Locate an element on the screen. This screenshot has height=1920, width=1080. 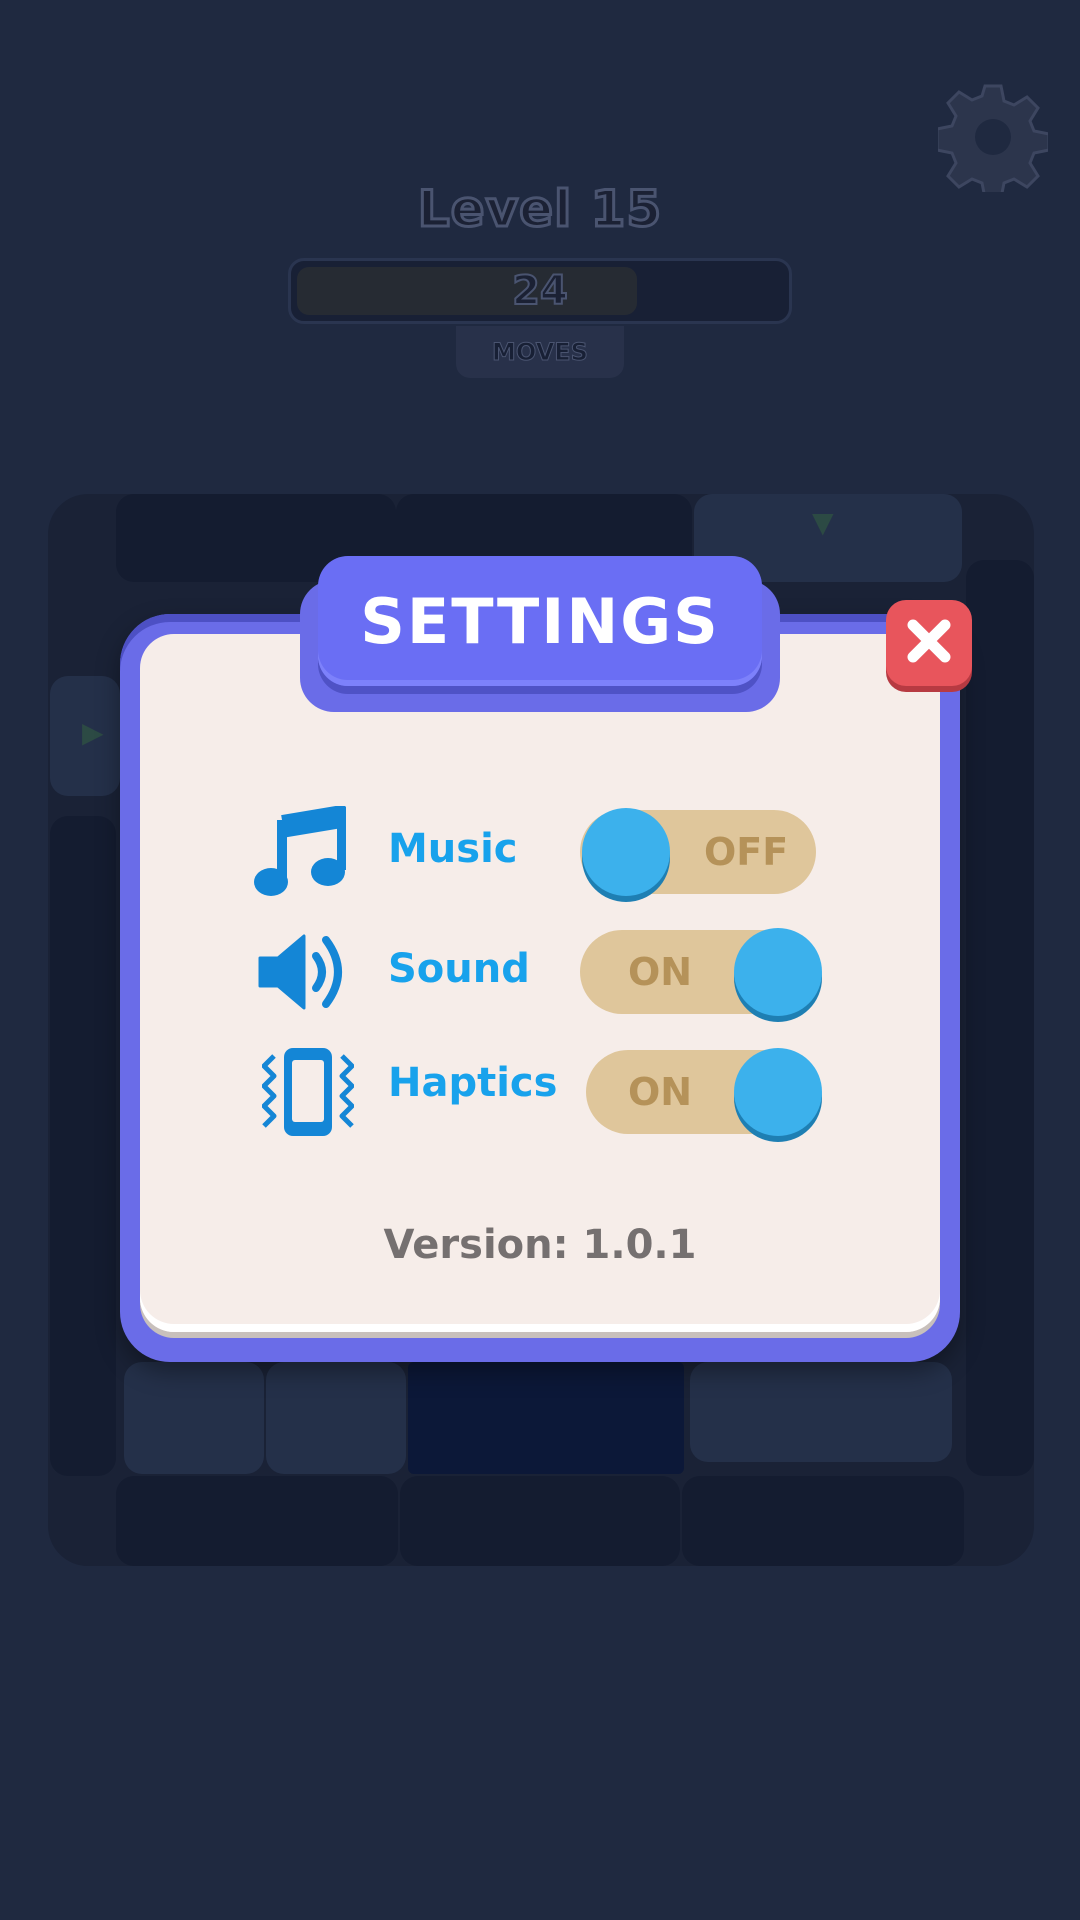
moves-progress-bar: 24 is located at coordinates (540, 291).